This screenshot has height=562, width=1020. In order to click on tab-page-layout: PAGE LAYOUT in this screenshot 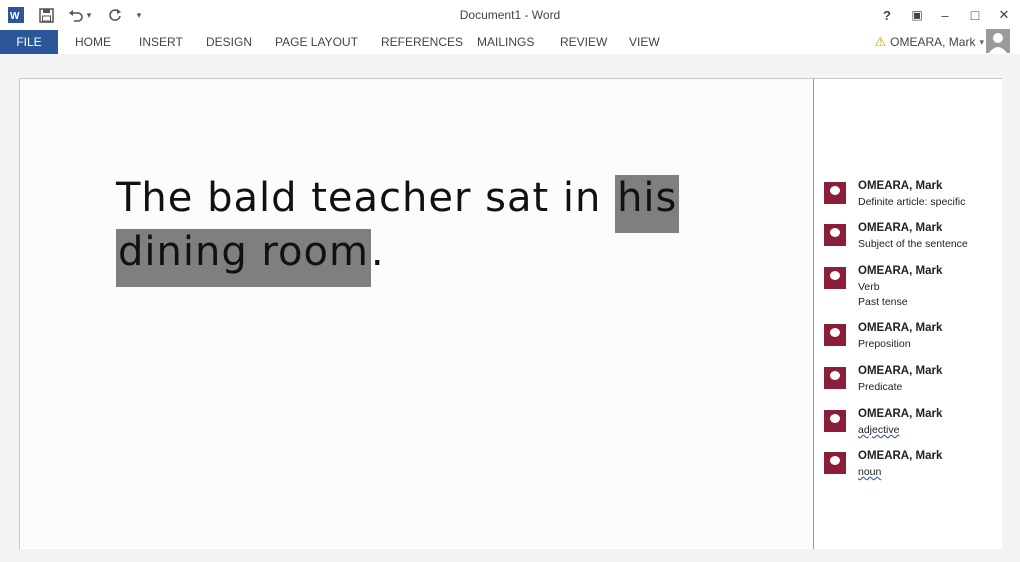, I will do `click(316, 42)`.